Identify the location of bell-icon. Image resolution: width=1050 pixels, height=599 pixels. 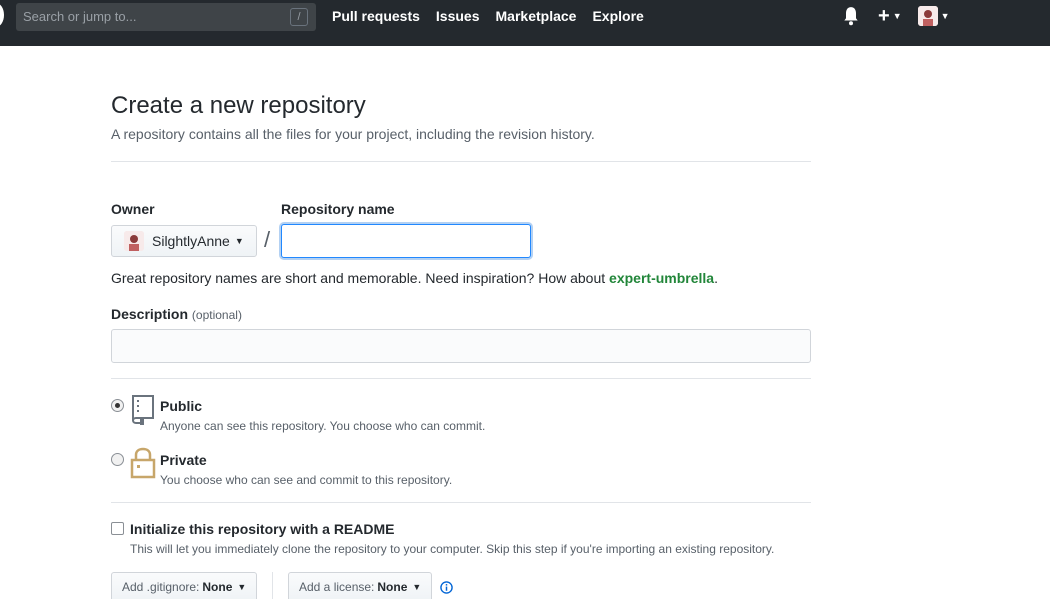
(851, 16).